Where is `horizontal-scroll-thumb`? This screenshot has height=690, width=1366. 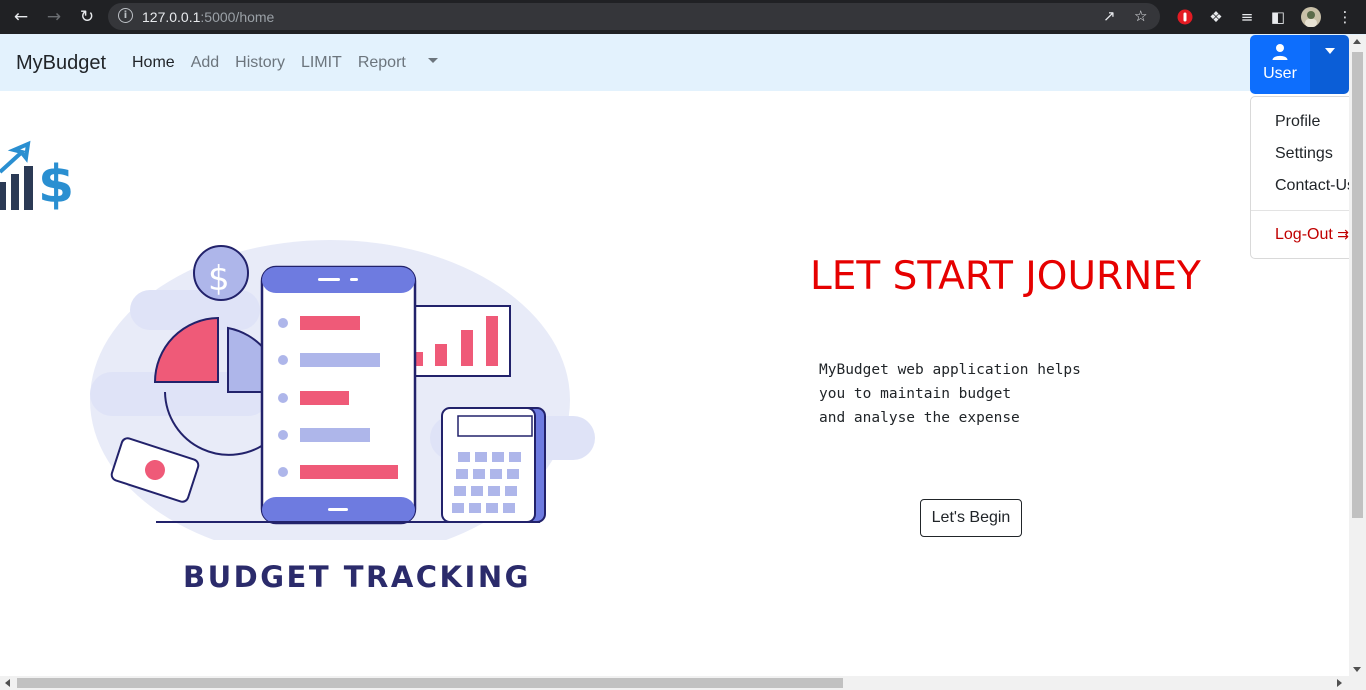 horizontal-scroll-thumb is located at coordinates (430, 683).